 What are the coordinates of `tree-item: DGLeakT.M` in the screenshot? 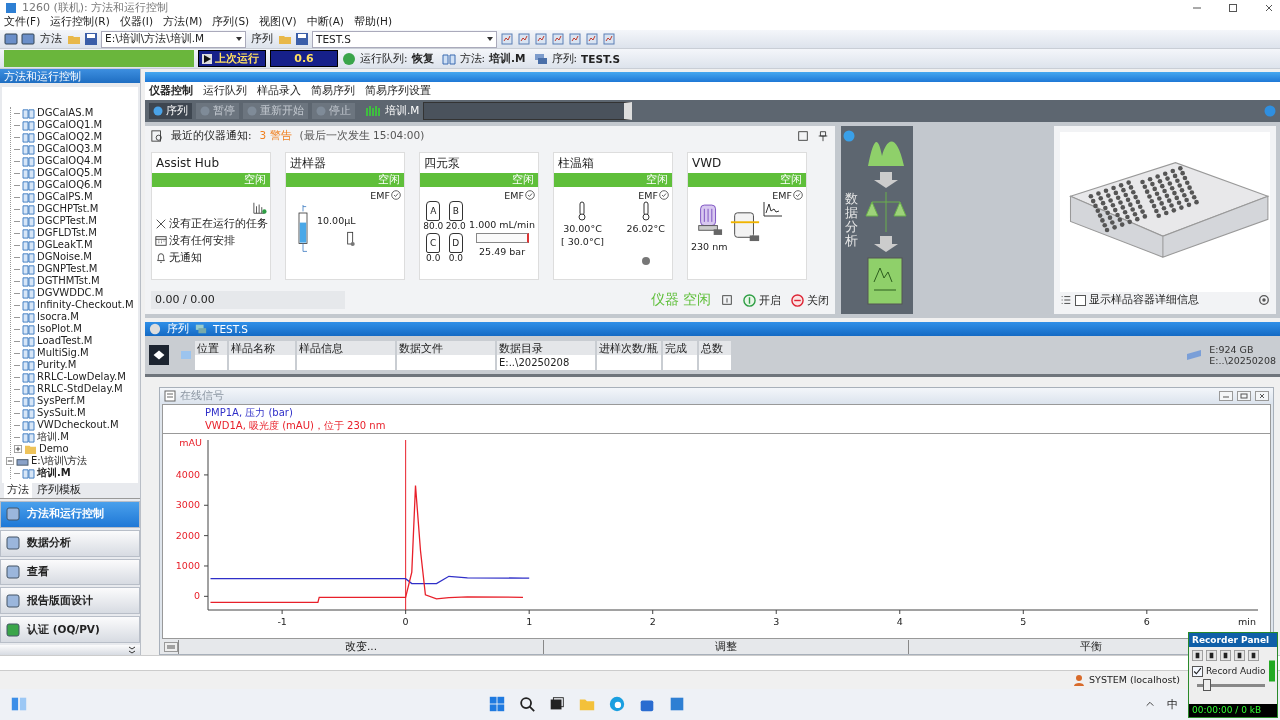 It's located at (65, 245).